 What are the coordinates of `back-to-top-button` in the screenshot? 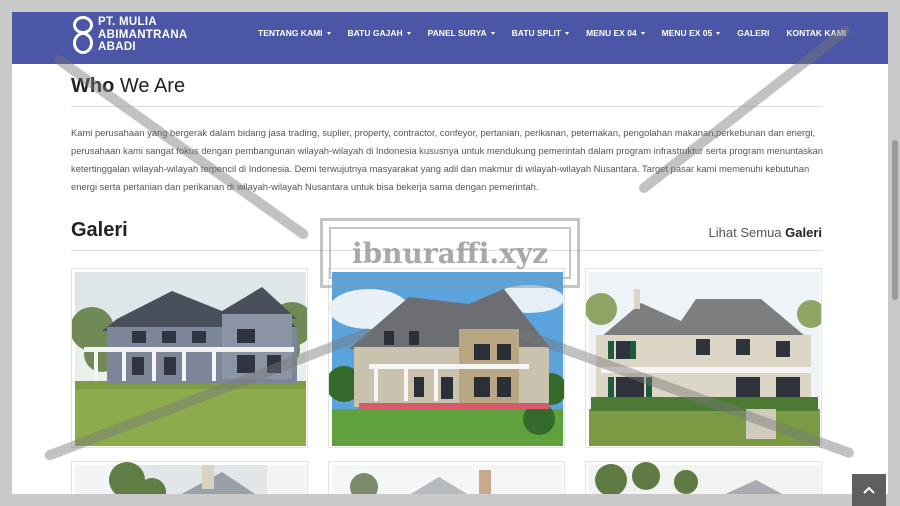 It's located at (869, 490).